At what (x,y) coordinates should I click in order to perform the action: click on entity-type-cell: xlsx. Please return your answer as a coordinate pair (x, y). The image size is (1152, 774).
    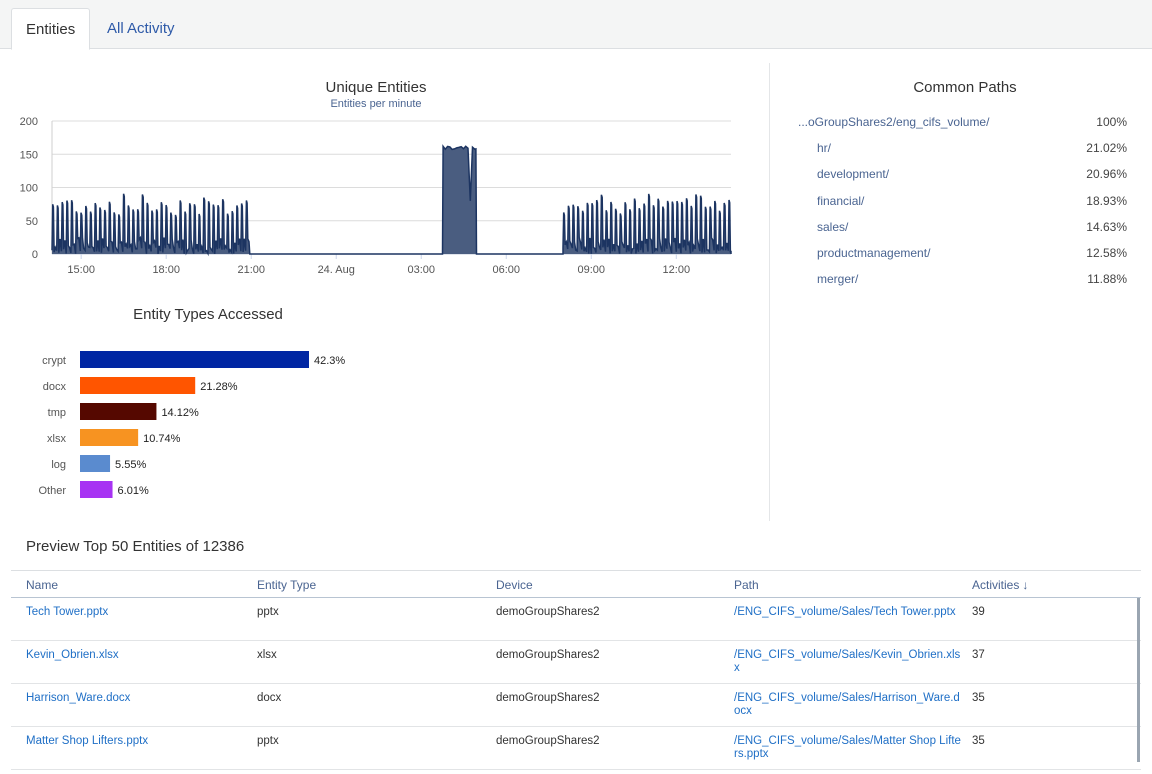
    Looking at the image, I should click on (267, 655).